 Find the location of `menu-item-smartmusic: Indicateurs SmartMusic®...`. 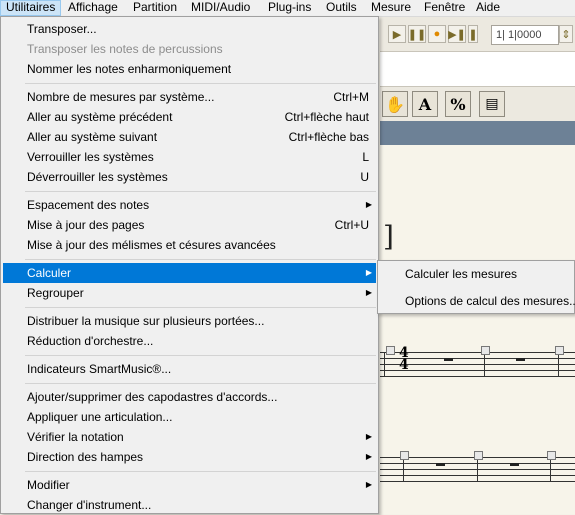

menu-item-smartmusic: Indicateurs SmartMusic®... is located at coordinates (189, 369).